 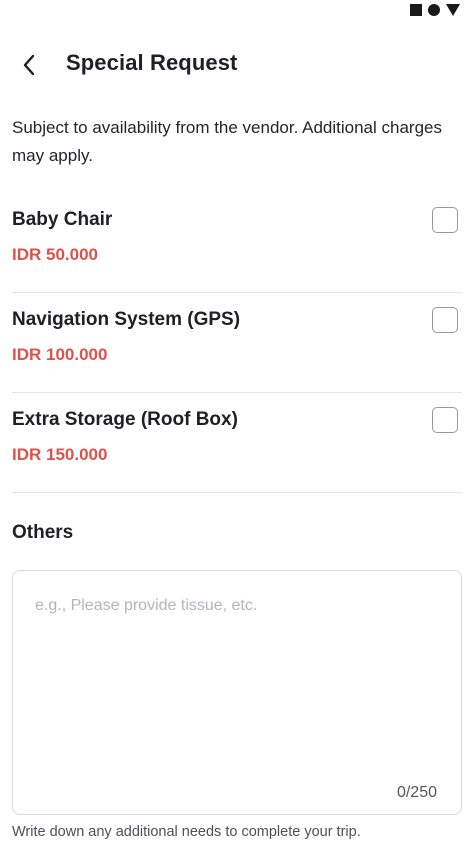 What do you see at coordinates (60, 454) in the screenshot?
I see `option-price: IDR 150.000` at bounding box center [60, 454].